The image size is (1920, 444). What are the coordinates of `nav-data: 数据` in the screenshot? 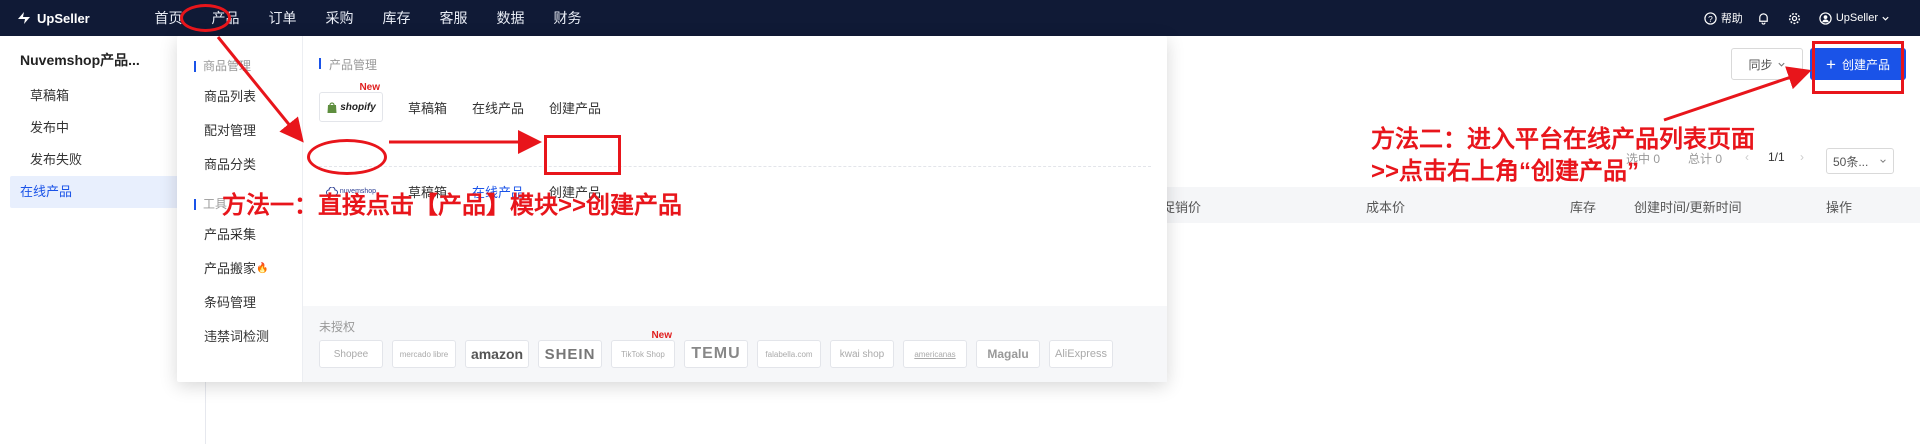 It's located at (510, 18).